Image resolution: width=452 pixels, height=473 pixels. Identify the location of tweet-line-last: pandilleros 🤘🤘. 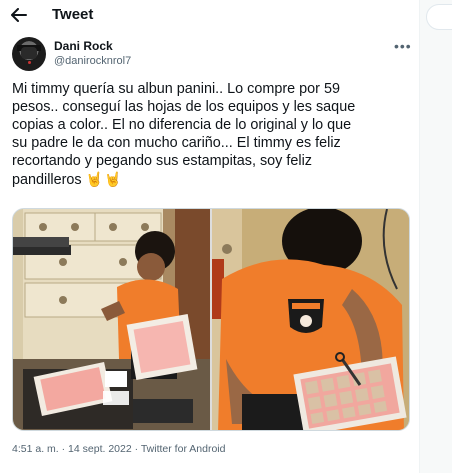
(212, 179).